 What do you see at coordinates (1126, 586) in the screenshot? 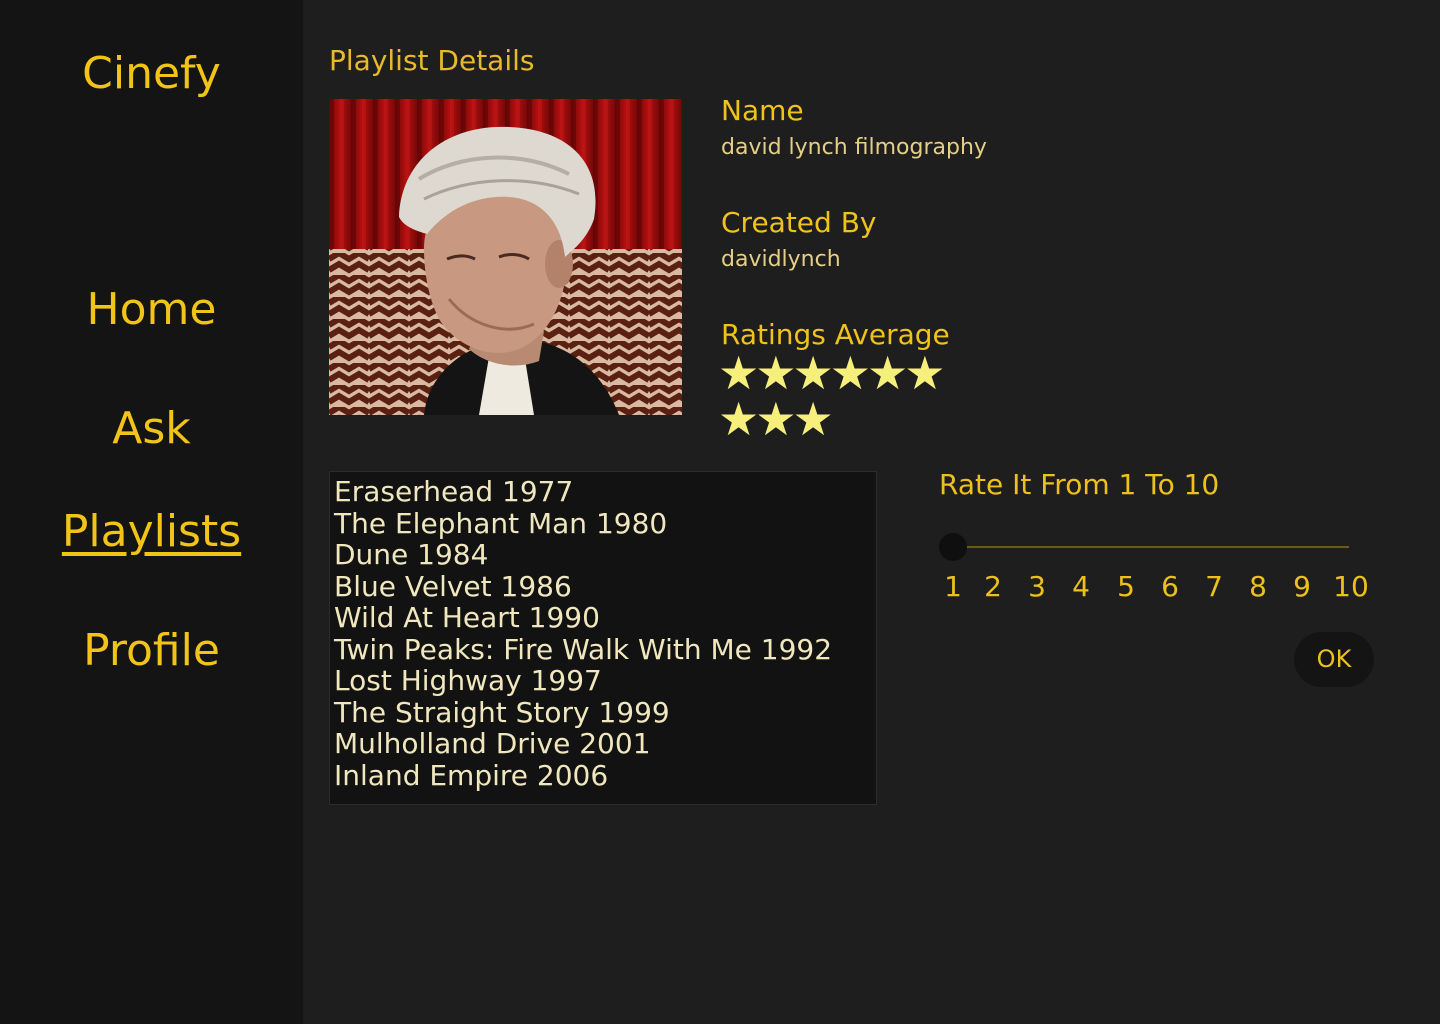
I see `rating-tick-5: 5` at bounding box center [1126, 586].